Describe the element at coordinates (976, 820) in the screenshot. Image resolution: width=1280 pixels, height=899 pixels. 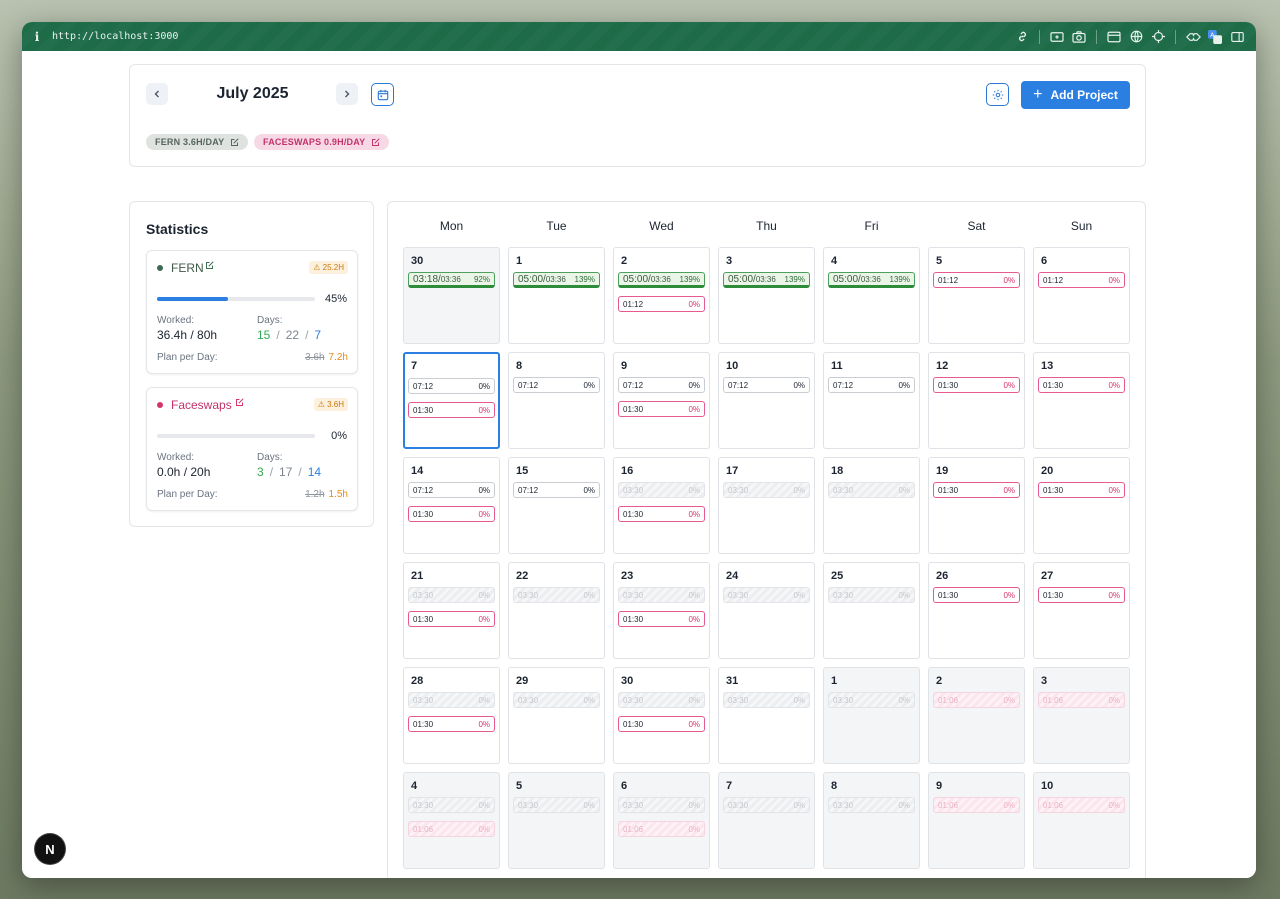
I see `day-cell: 9 01:06 0%` at that location.